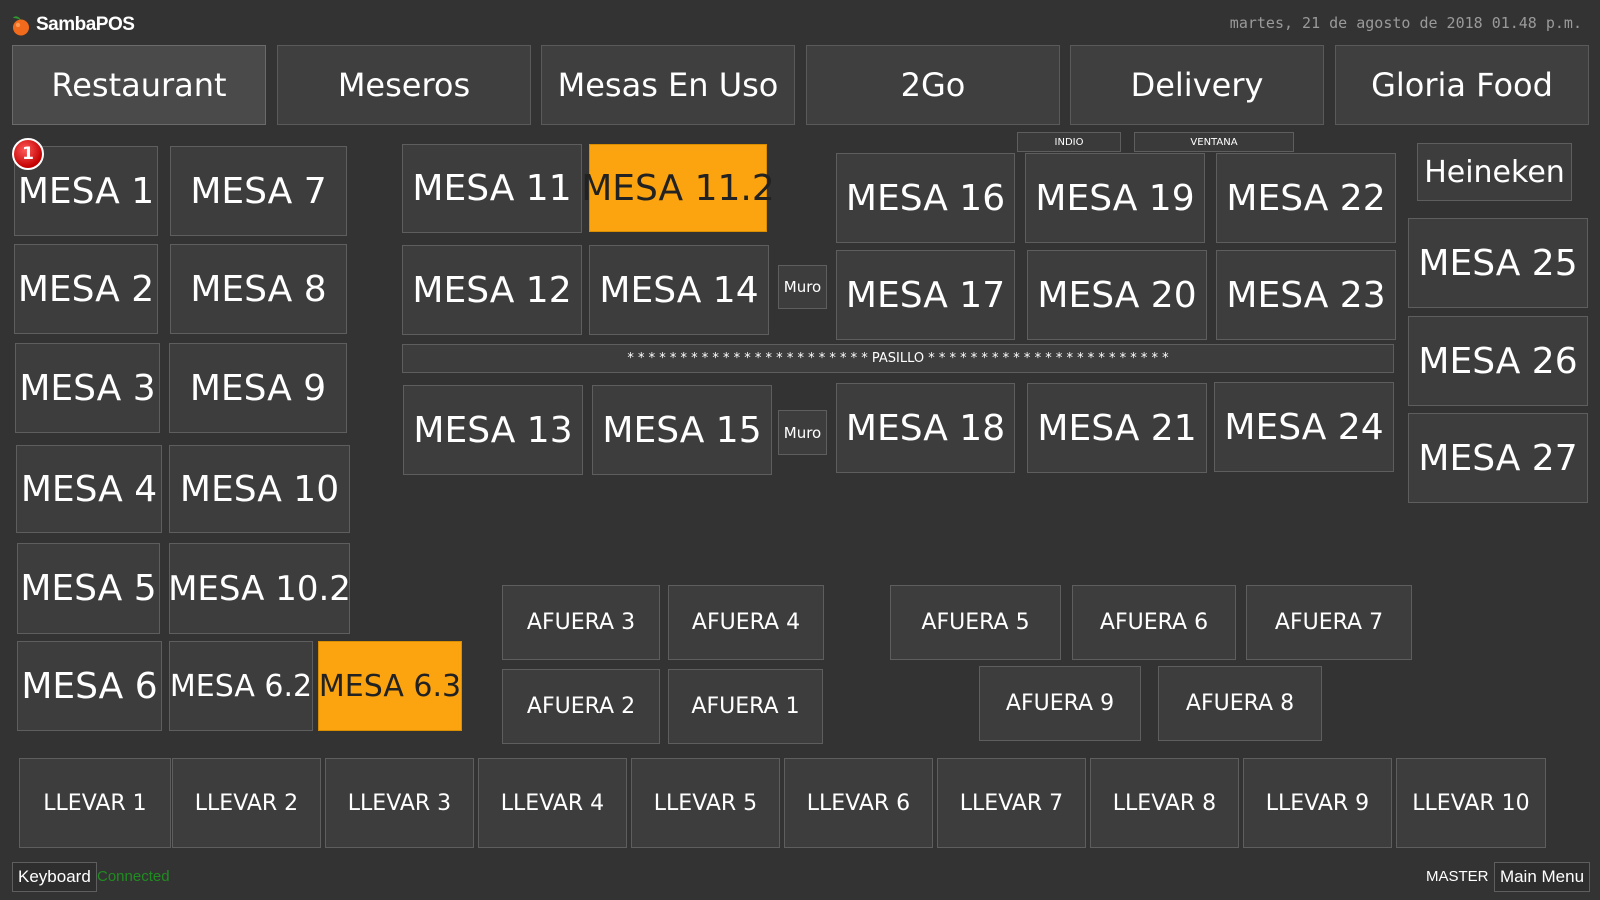 The height and width of the screenshot is (900, 1600). Describe the element at coordinates (399, 803) in the screenshot. I see `table-llevar-3: LLEVAR 3` at that location.